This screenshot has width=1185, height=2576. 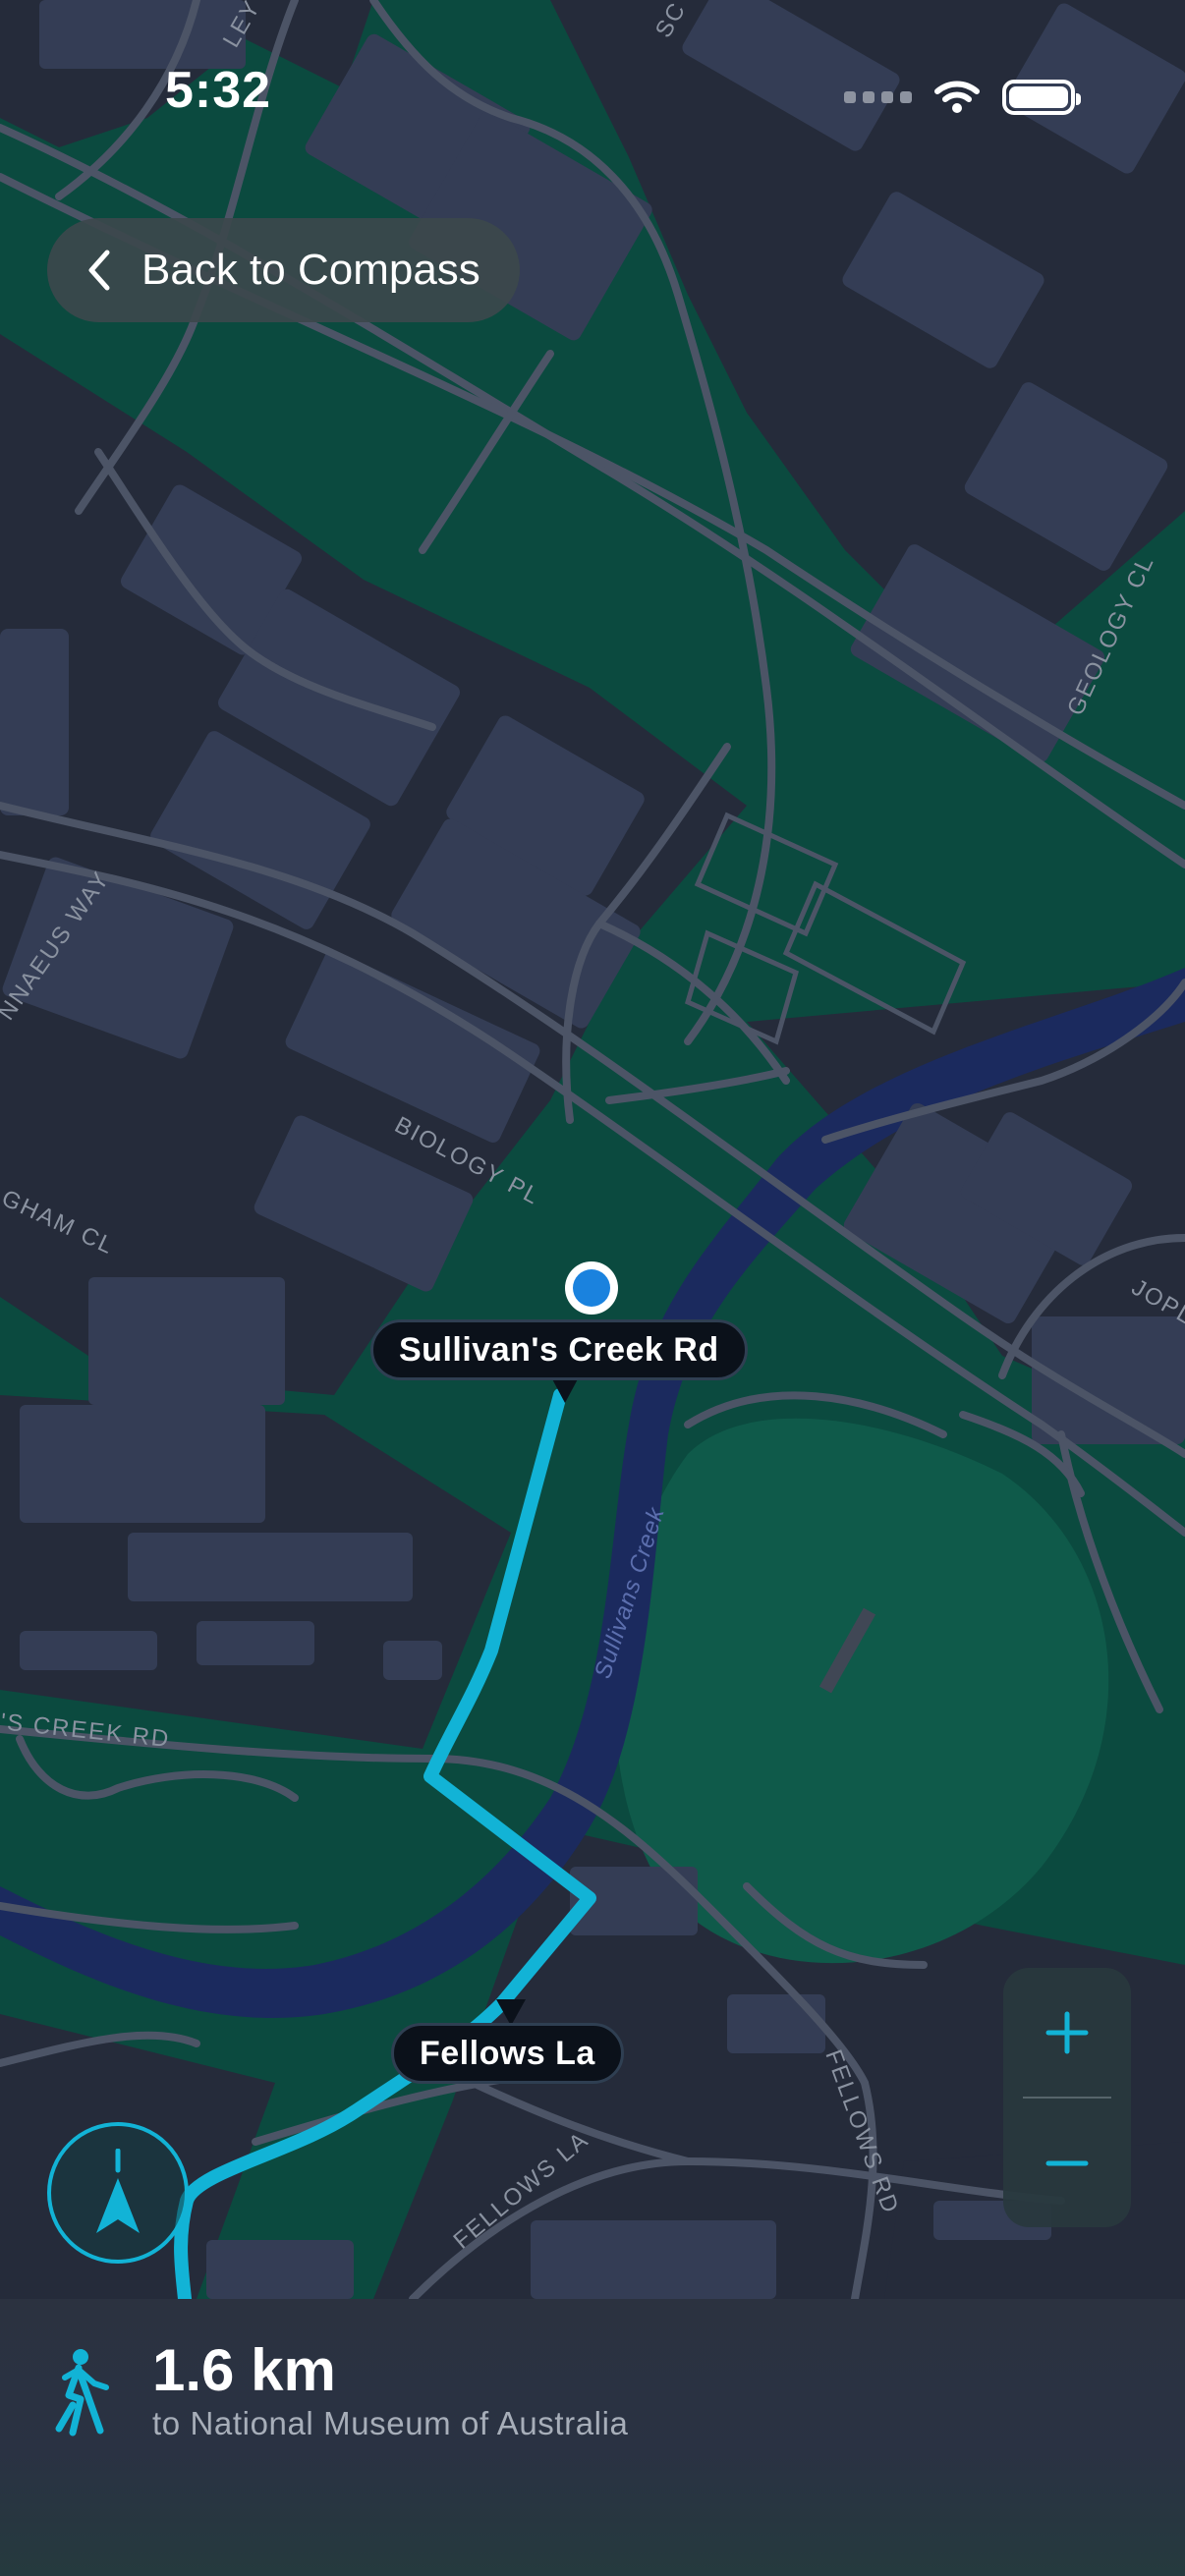 I want to click on route-distance: 1.6 km, so click(x=244, y=2370).